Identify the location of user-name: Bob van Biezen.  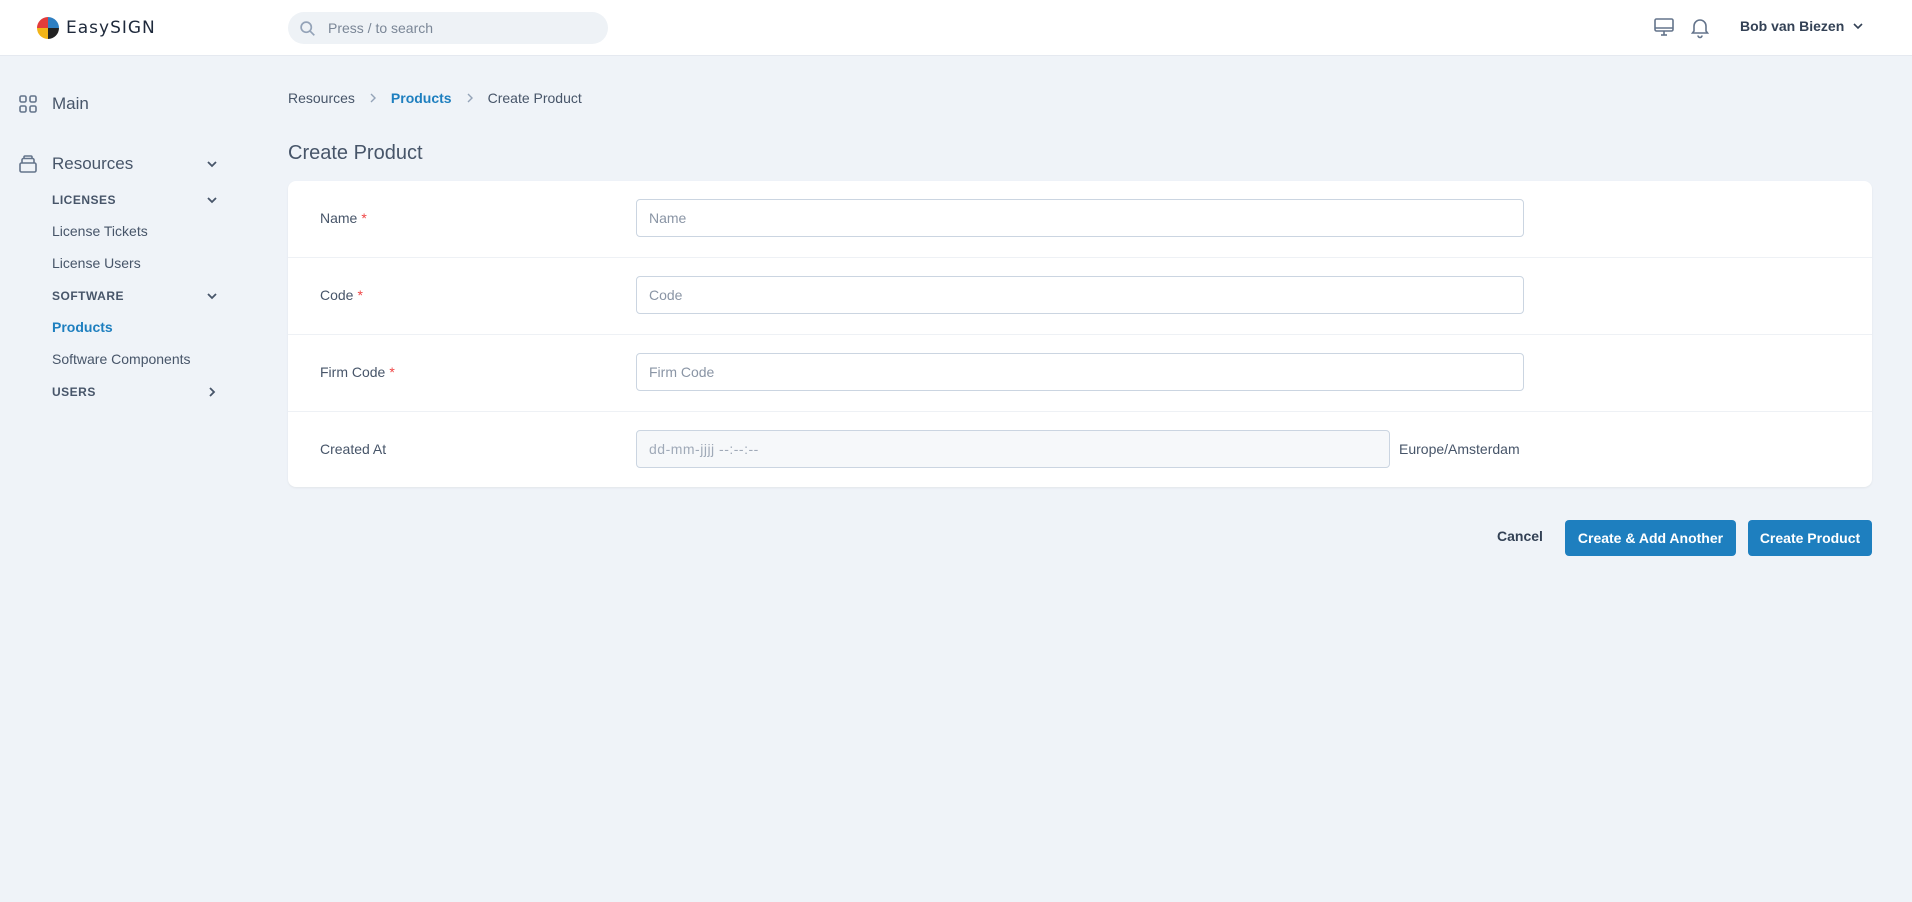
(1792, 26).